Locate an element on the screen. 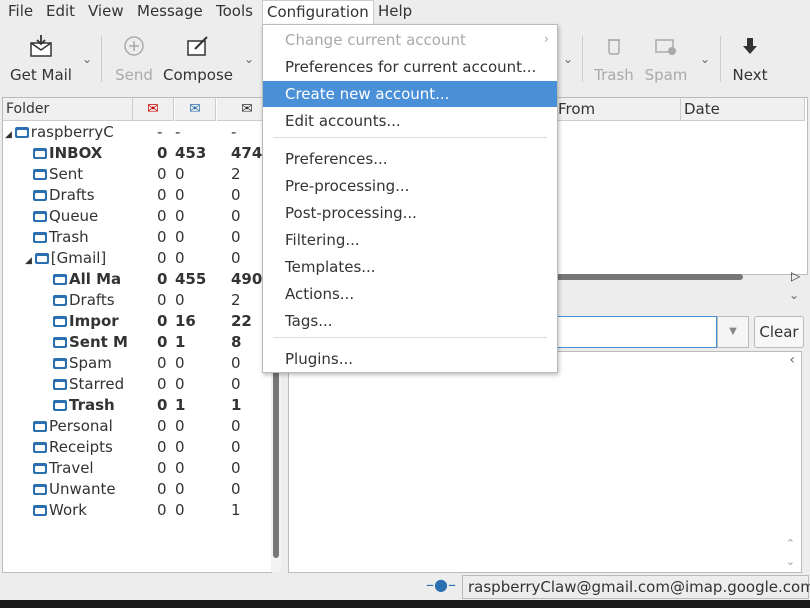 This screenshot has width=810, height=608. spam-button: Spam is located at coordinates (666, 59).